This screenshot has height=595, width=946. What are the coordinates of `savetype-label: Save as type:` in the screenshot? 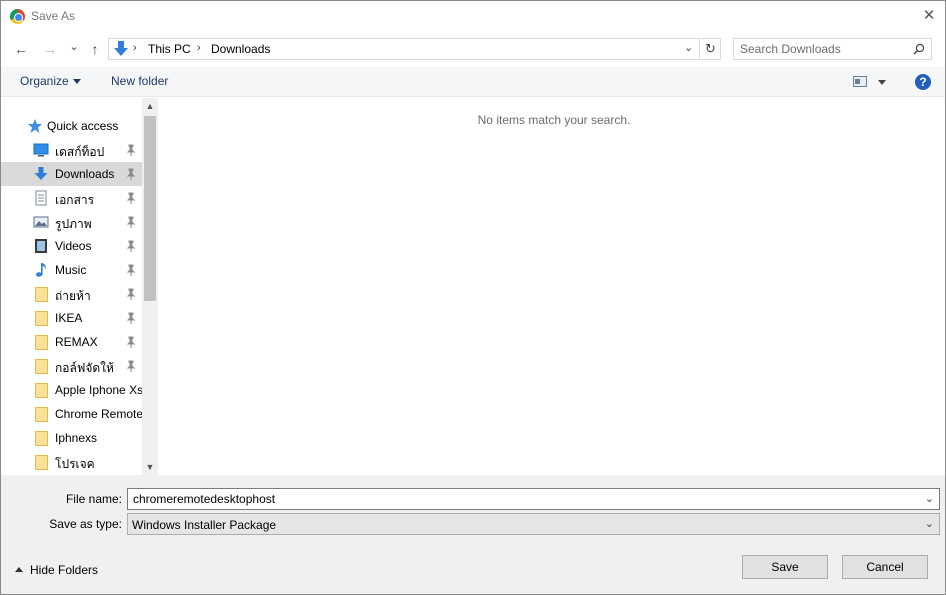 It's located at (85, 524).